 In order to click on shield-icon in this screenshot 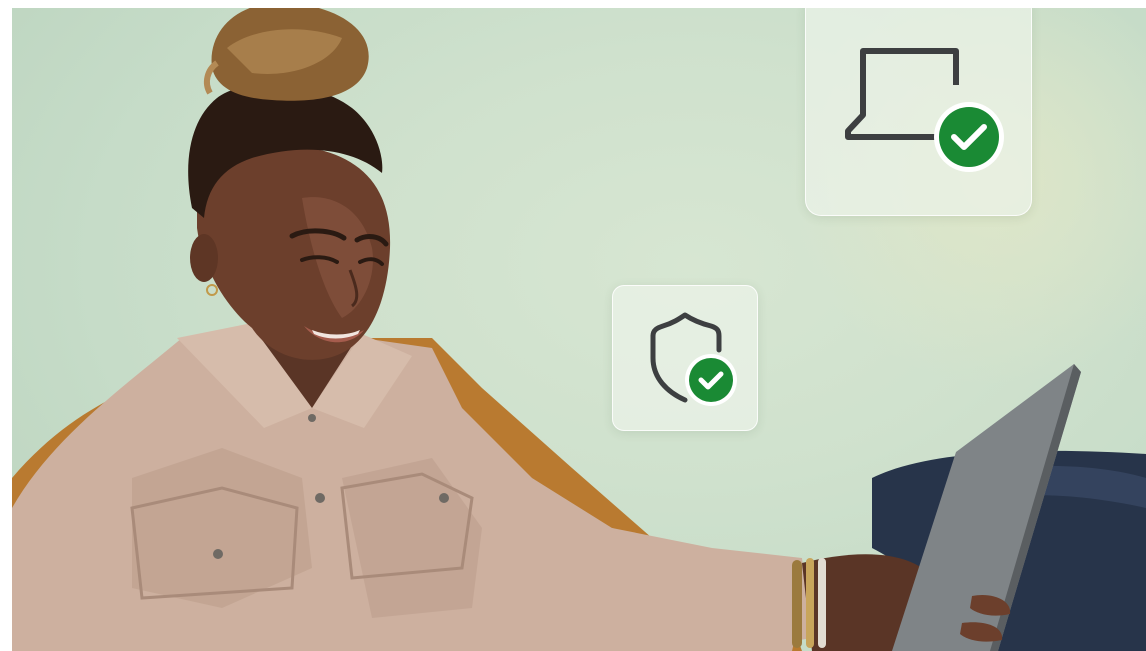, I will do `click(693, 359)`.